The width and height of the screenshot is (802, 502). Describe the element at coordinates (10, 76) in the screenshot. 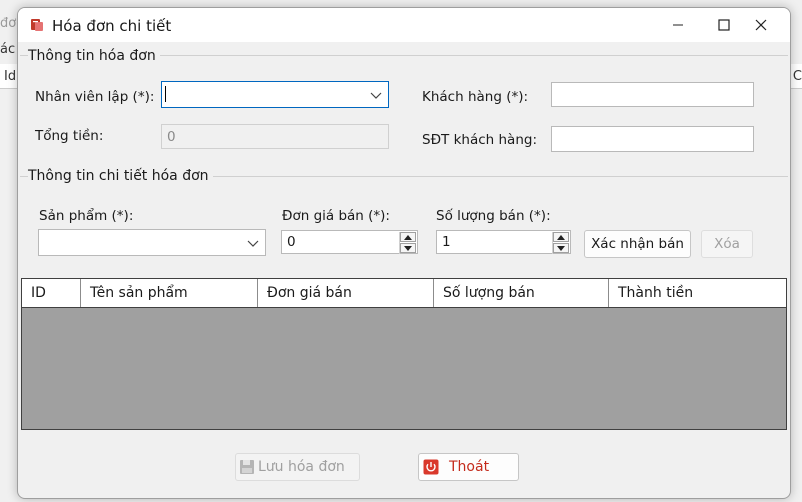

I see `background-text-fragment: Id` at that location.